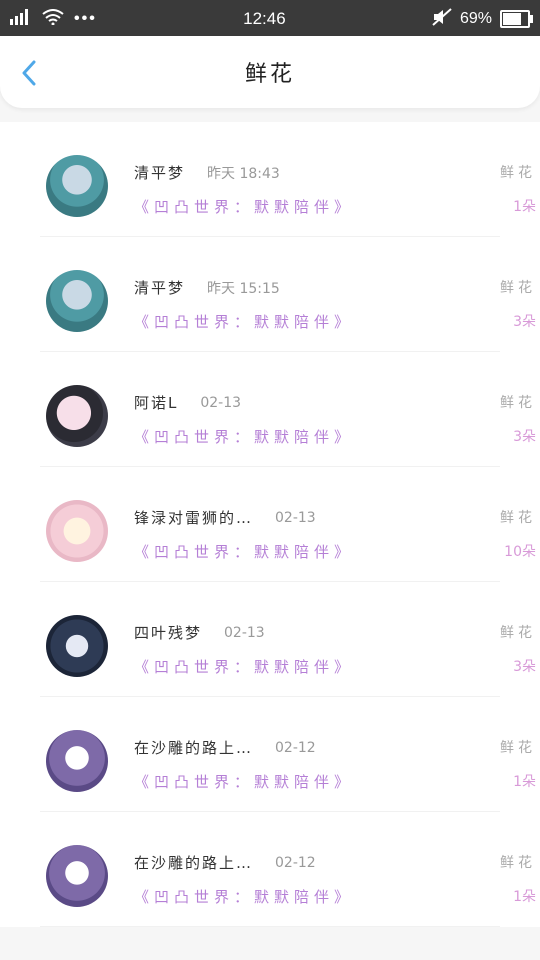 Image resolution: width=540 pixels, height=960 pixels. What do you see at coordinates (317, 534) in the screenshot?
I see `item-content: 锋渌对雷狮的… 02-13 《凹凸世界：默默陪伴》` at bounding box center [317, 534].